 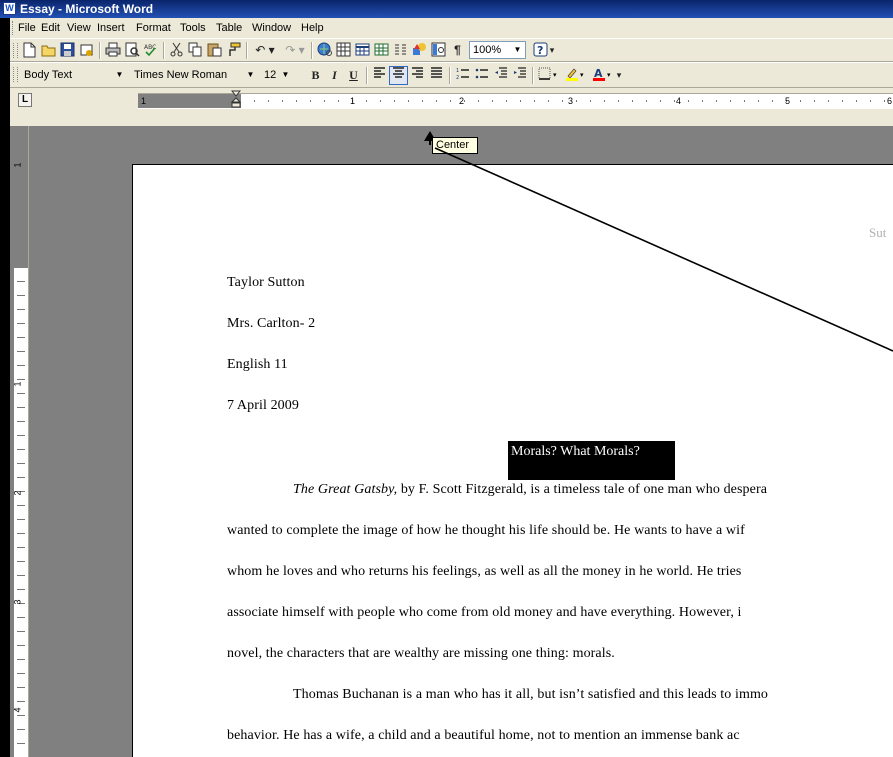 I want to click on justify-icon, so click(x=436, y=75).